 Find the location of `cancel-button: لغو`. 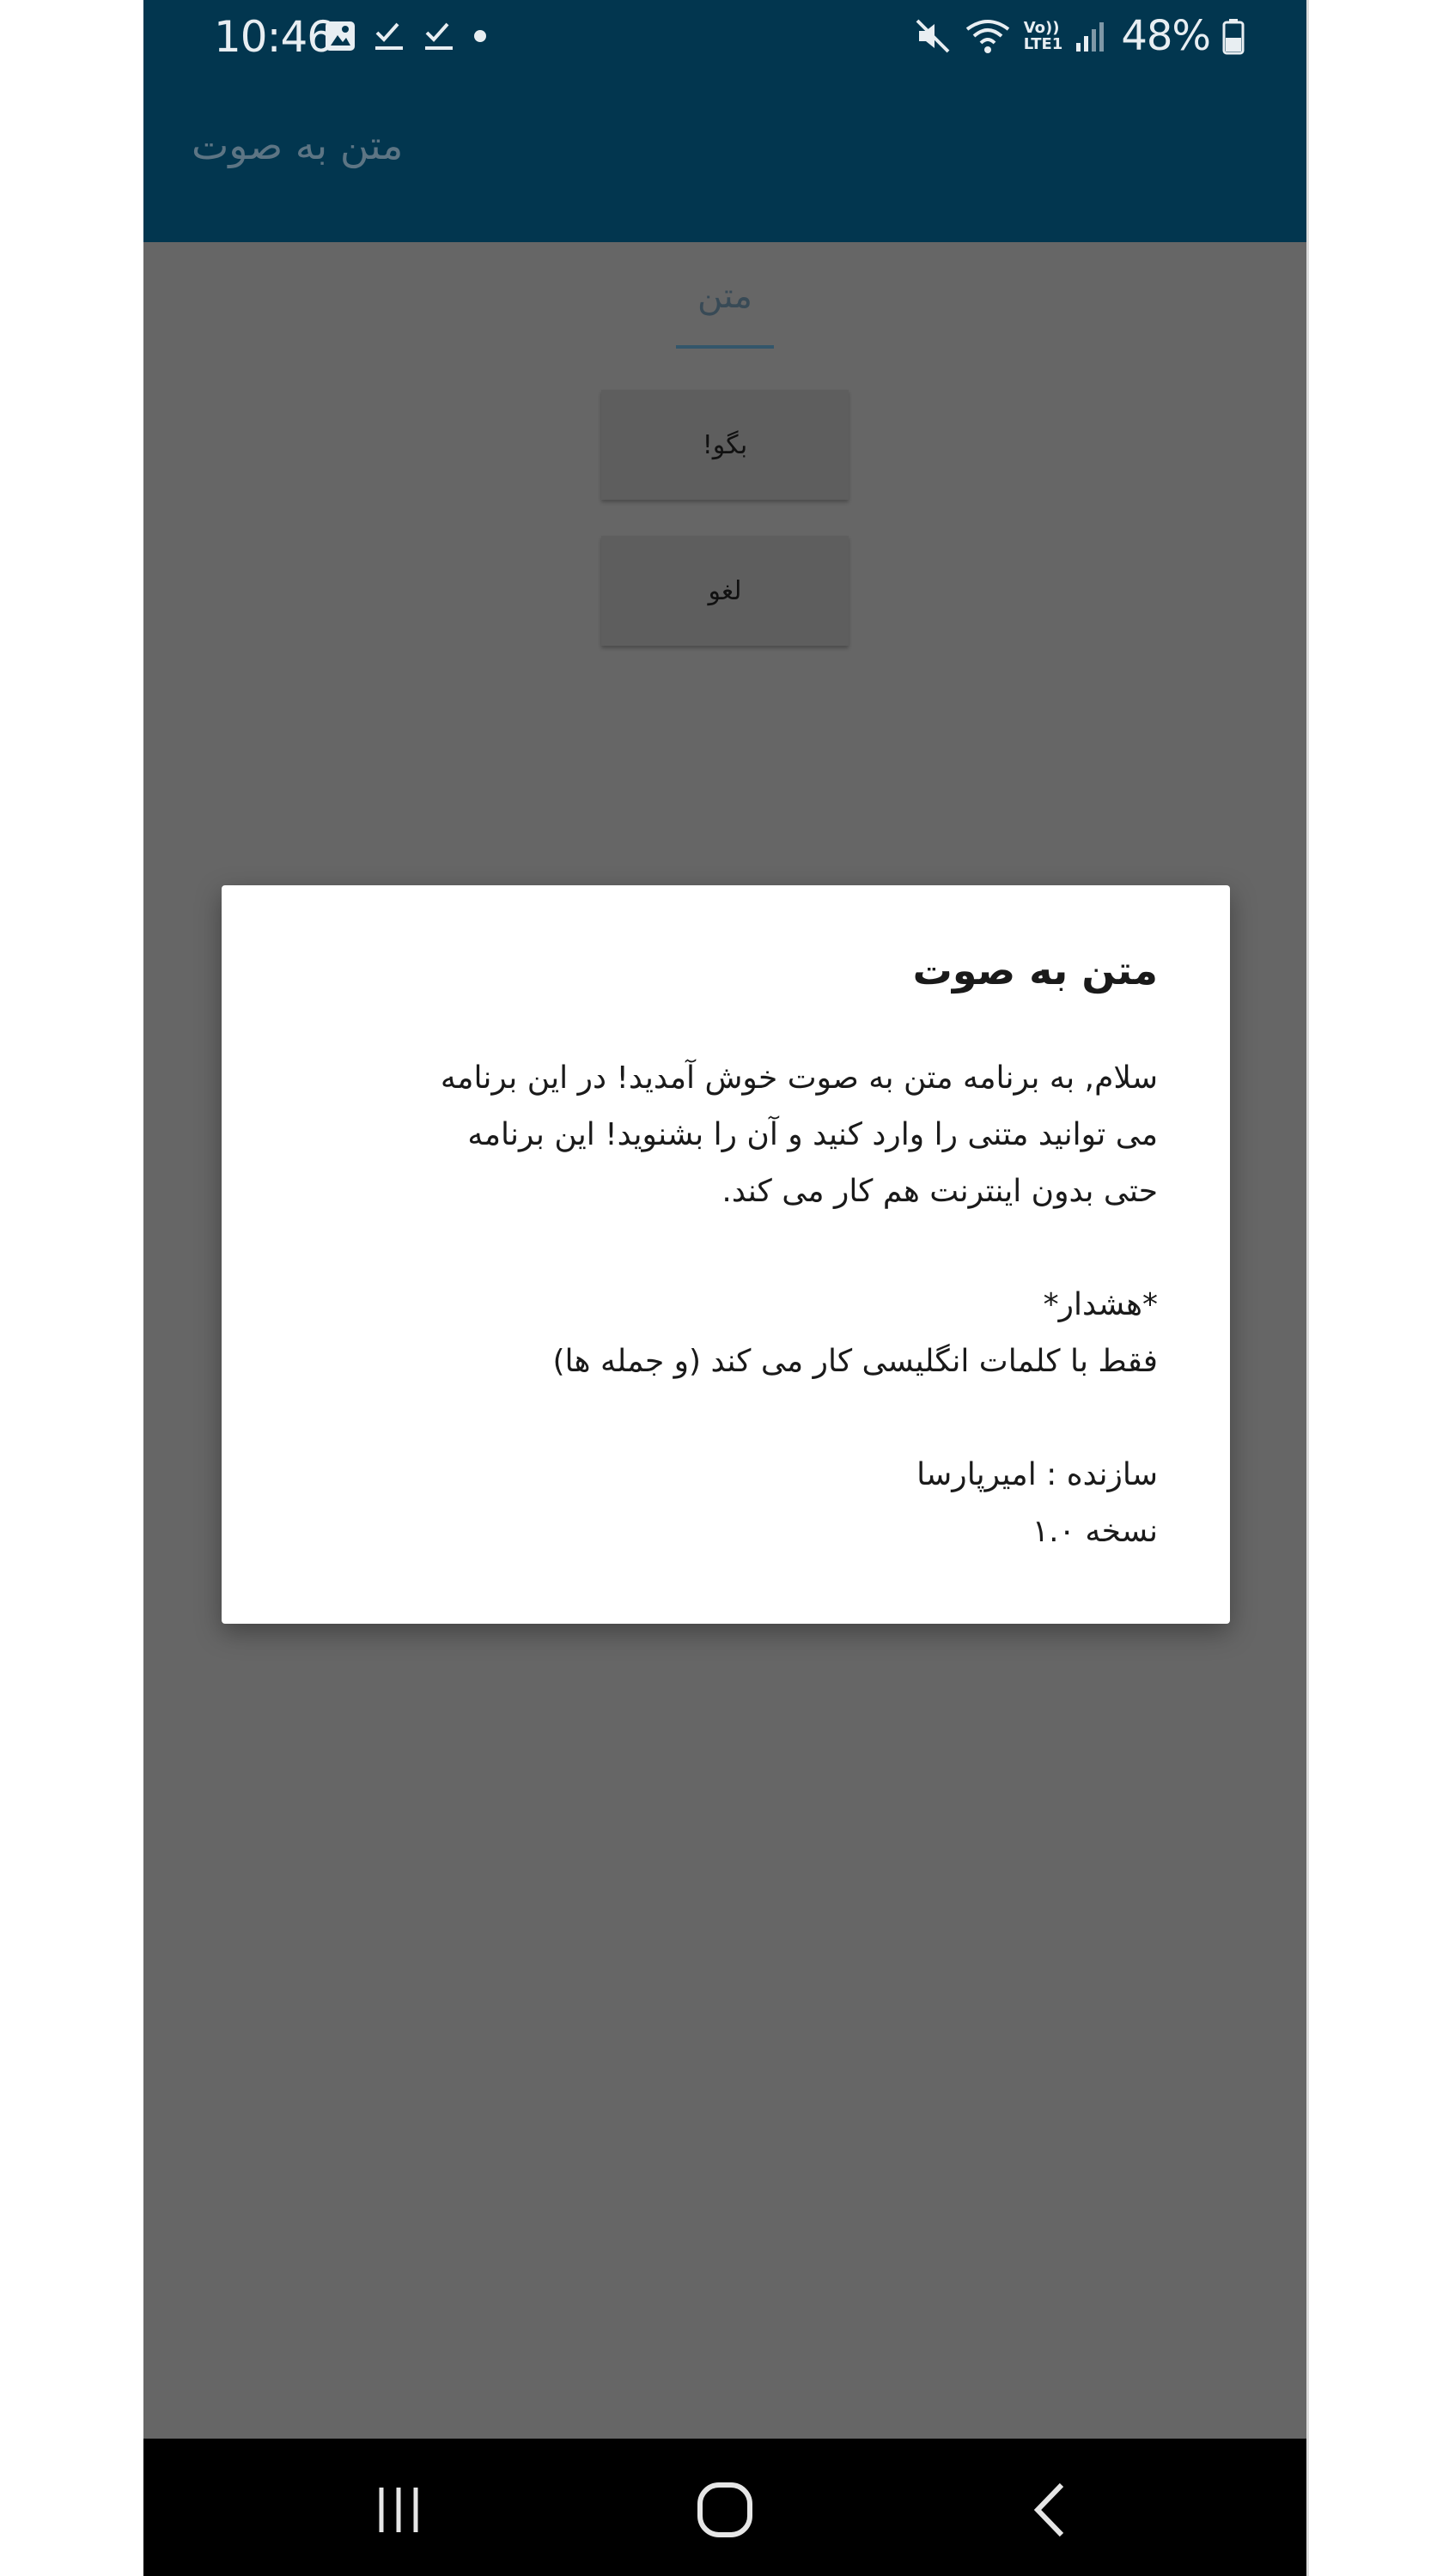

cancel-button: لغو is located at coordinates (725, 591).